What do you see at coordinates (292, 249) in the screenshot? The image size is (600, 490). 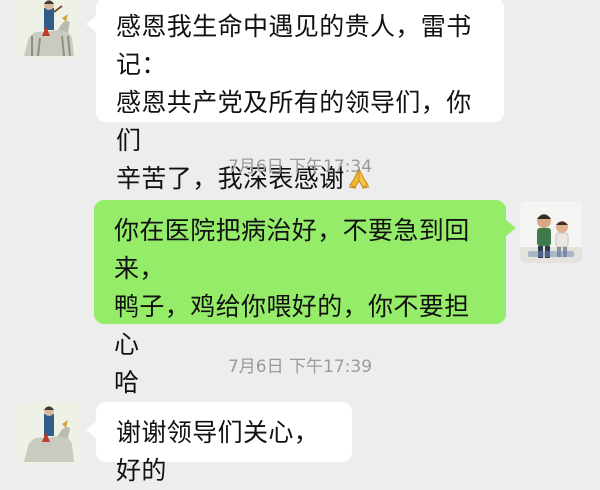 I see `message-line: 你在医院把病治好，不要急到回来，` at bounding box center [292, 249].